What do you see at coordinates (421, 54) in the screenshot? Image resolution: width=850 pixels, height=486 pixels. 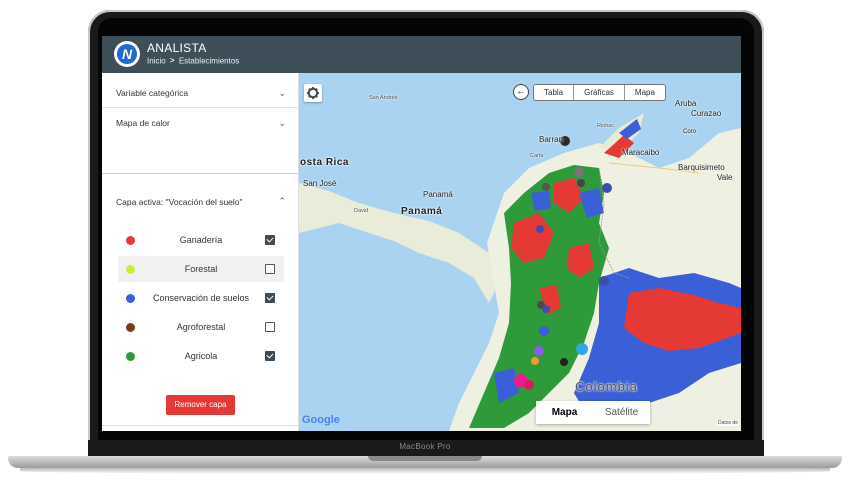 I see `app-header: N ANALISTA Inicio > Establecimientos` at bounding box center [421, 54].